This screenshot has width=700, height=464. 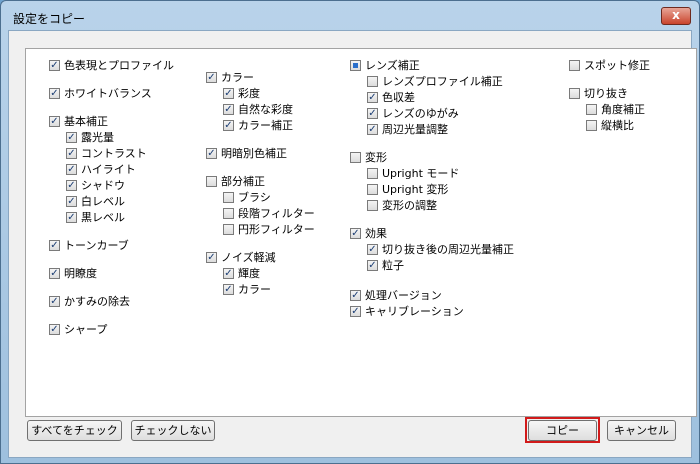 I want to click on option-label: ハイライト, so click(x=108, y=169).